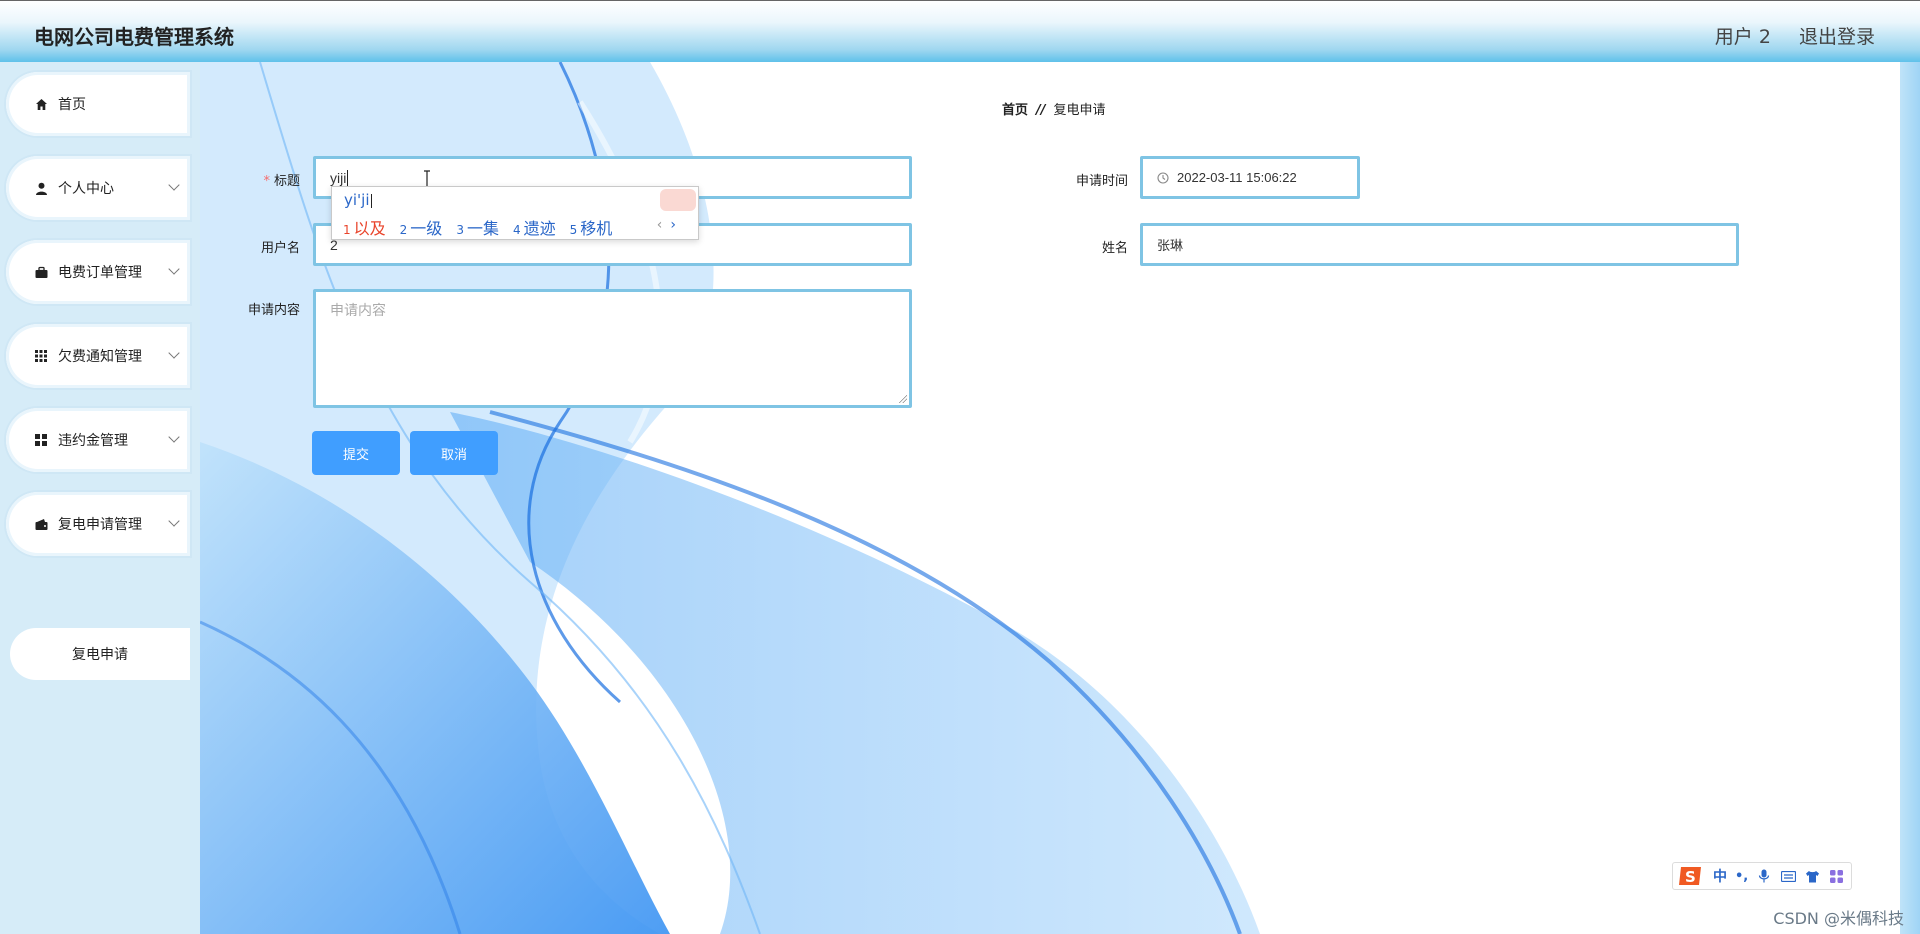  What do you see at coordinates (98, 104) in the screenshot?
I see `sidebar-item-home: 首页` at bounding box center [98, 104].